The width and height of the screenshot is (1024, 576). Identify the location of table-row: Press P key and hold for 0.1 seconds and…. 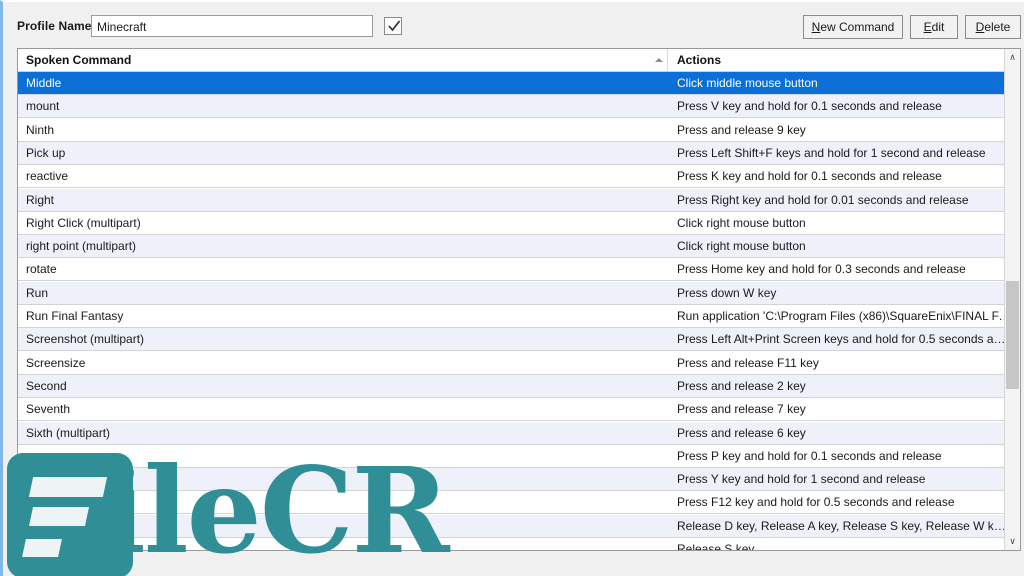
(519, 456).